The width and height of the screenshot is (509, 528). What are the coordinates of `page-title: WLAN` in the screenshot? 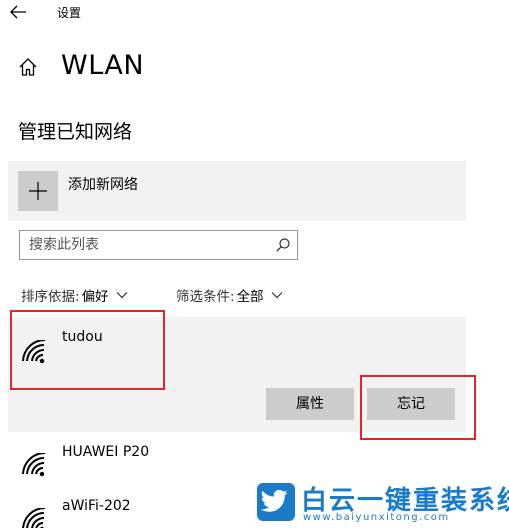 It's located at (103, 65).